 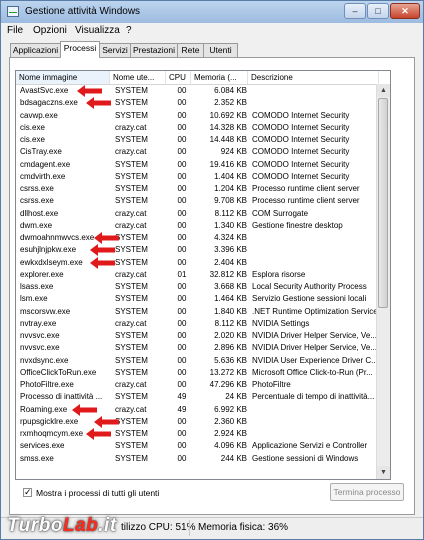 What do you see at coordinates (378, 11) in the screenshot?
I see `maximize-button: □` at bounding box center [378, 11].